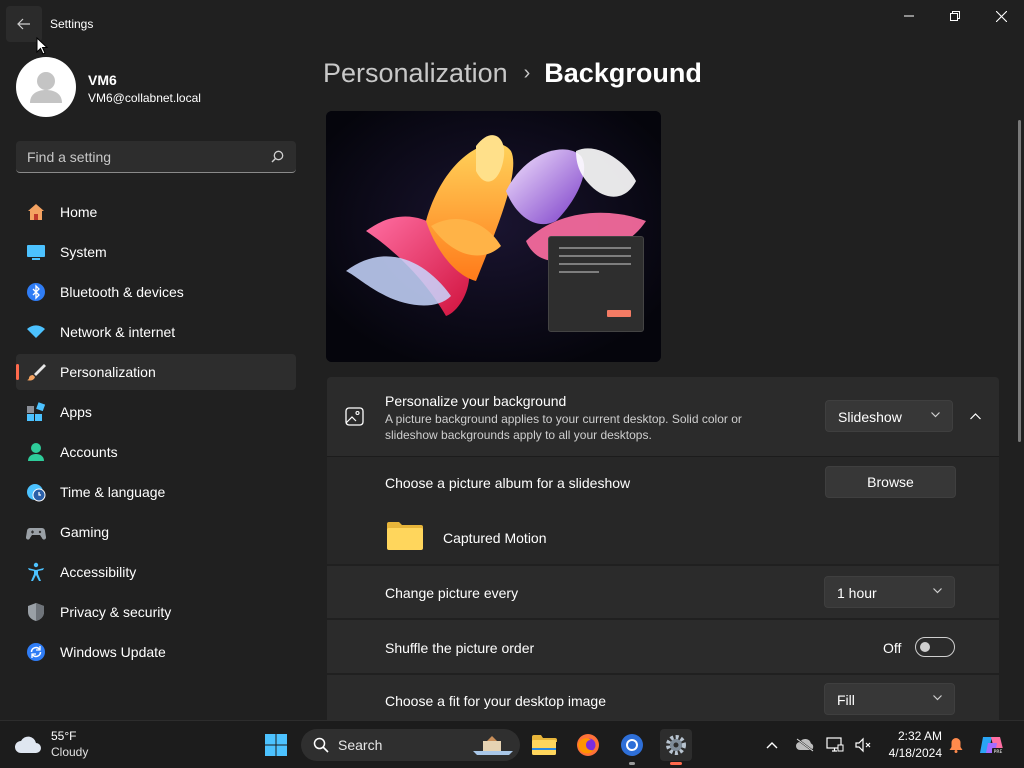 The height and width of the screenshot is (768, 1024). I want to click on network-display-icon, so click(835, 744).